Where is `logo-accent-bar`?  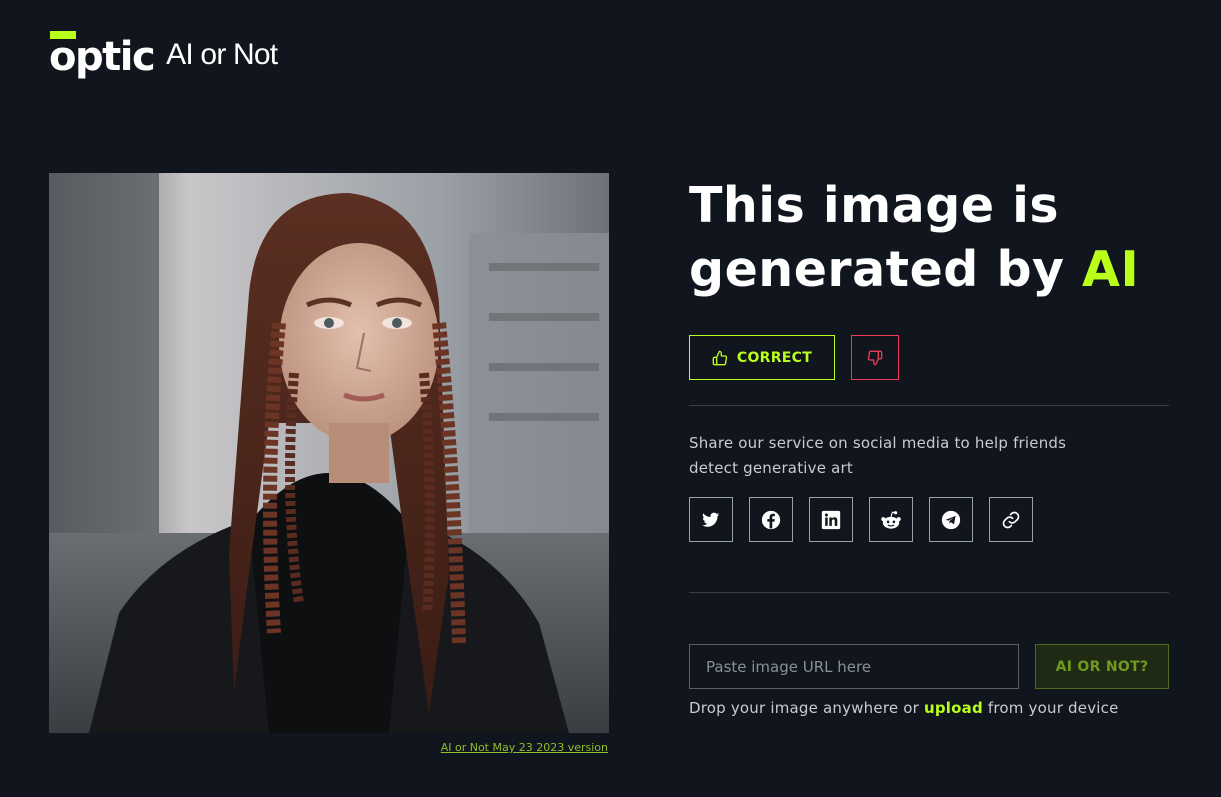 logo-accent-bar is located at coordinates (63, 35).